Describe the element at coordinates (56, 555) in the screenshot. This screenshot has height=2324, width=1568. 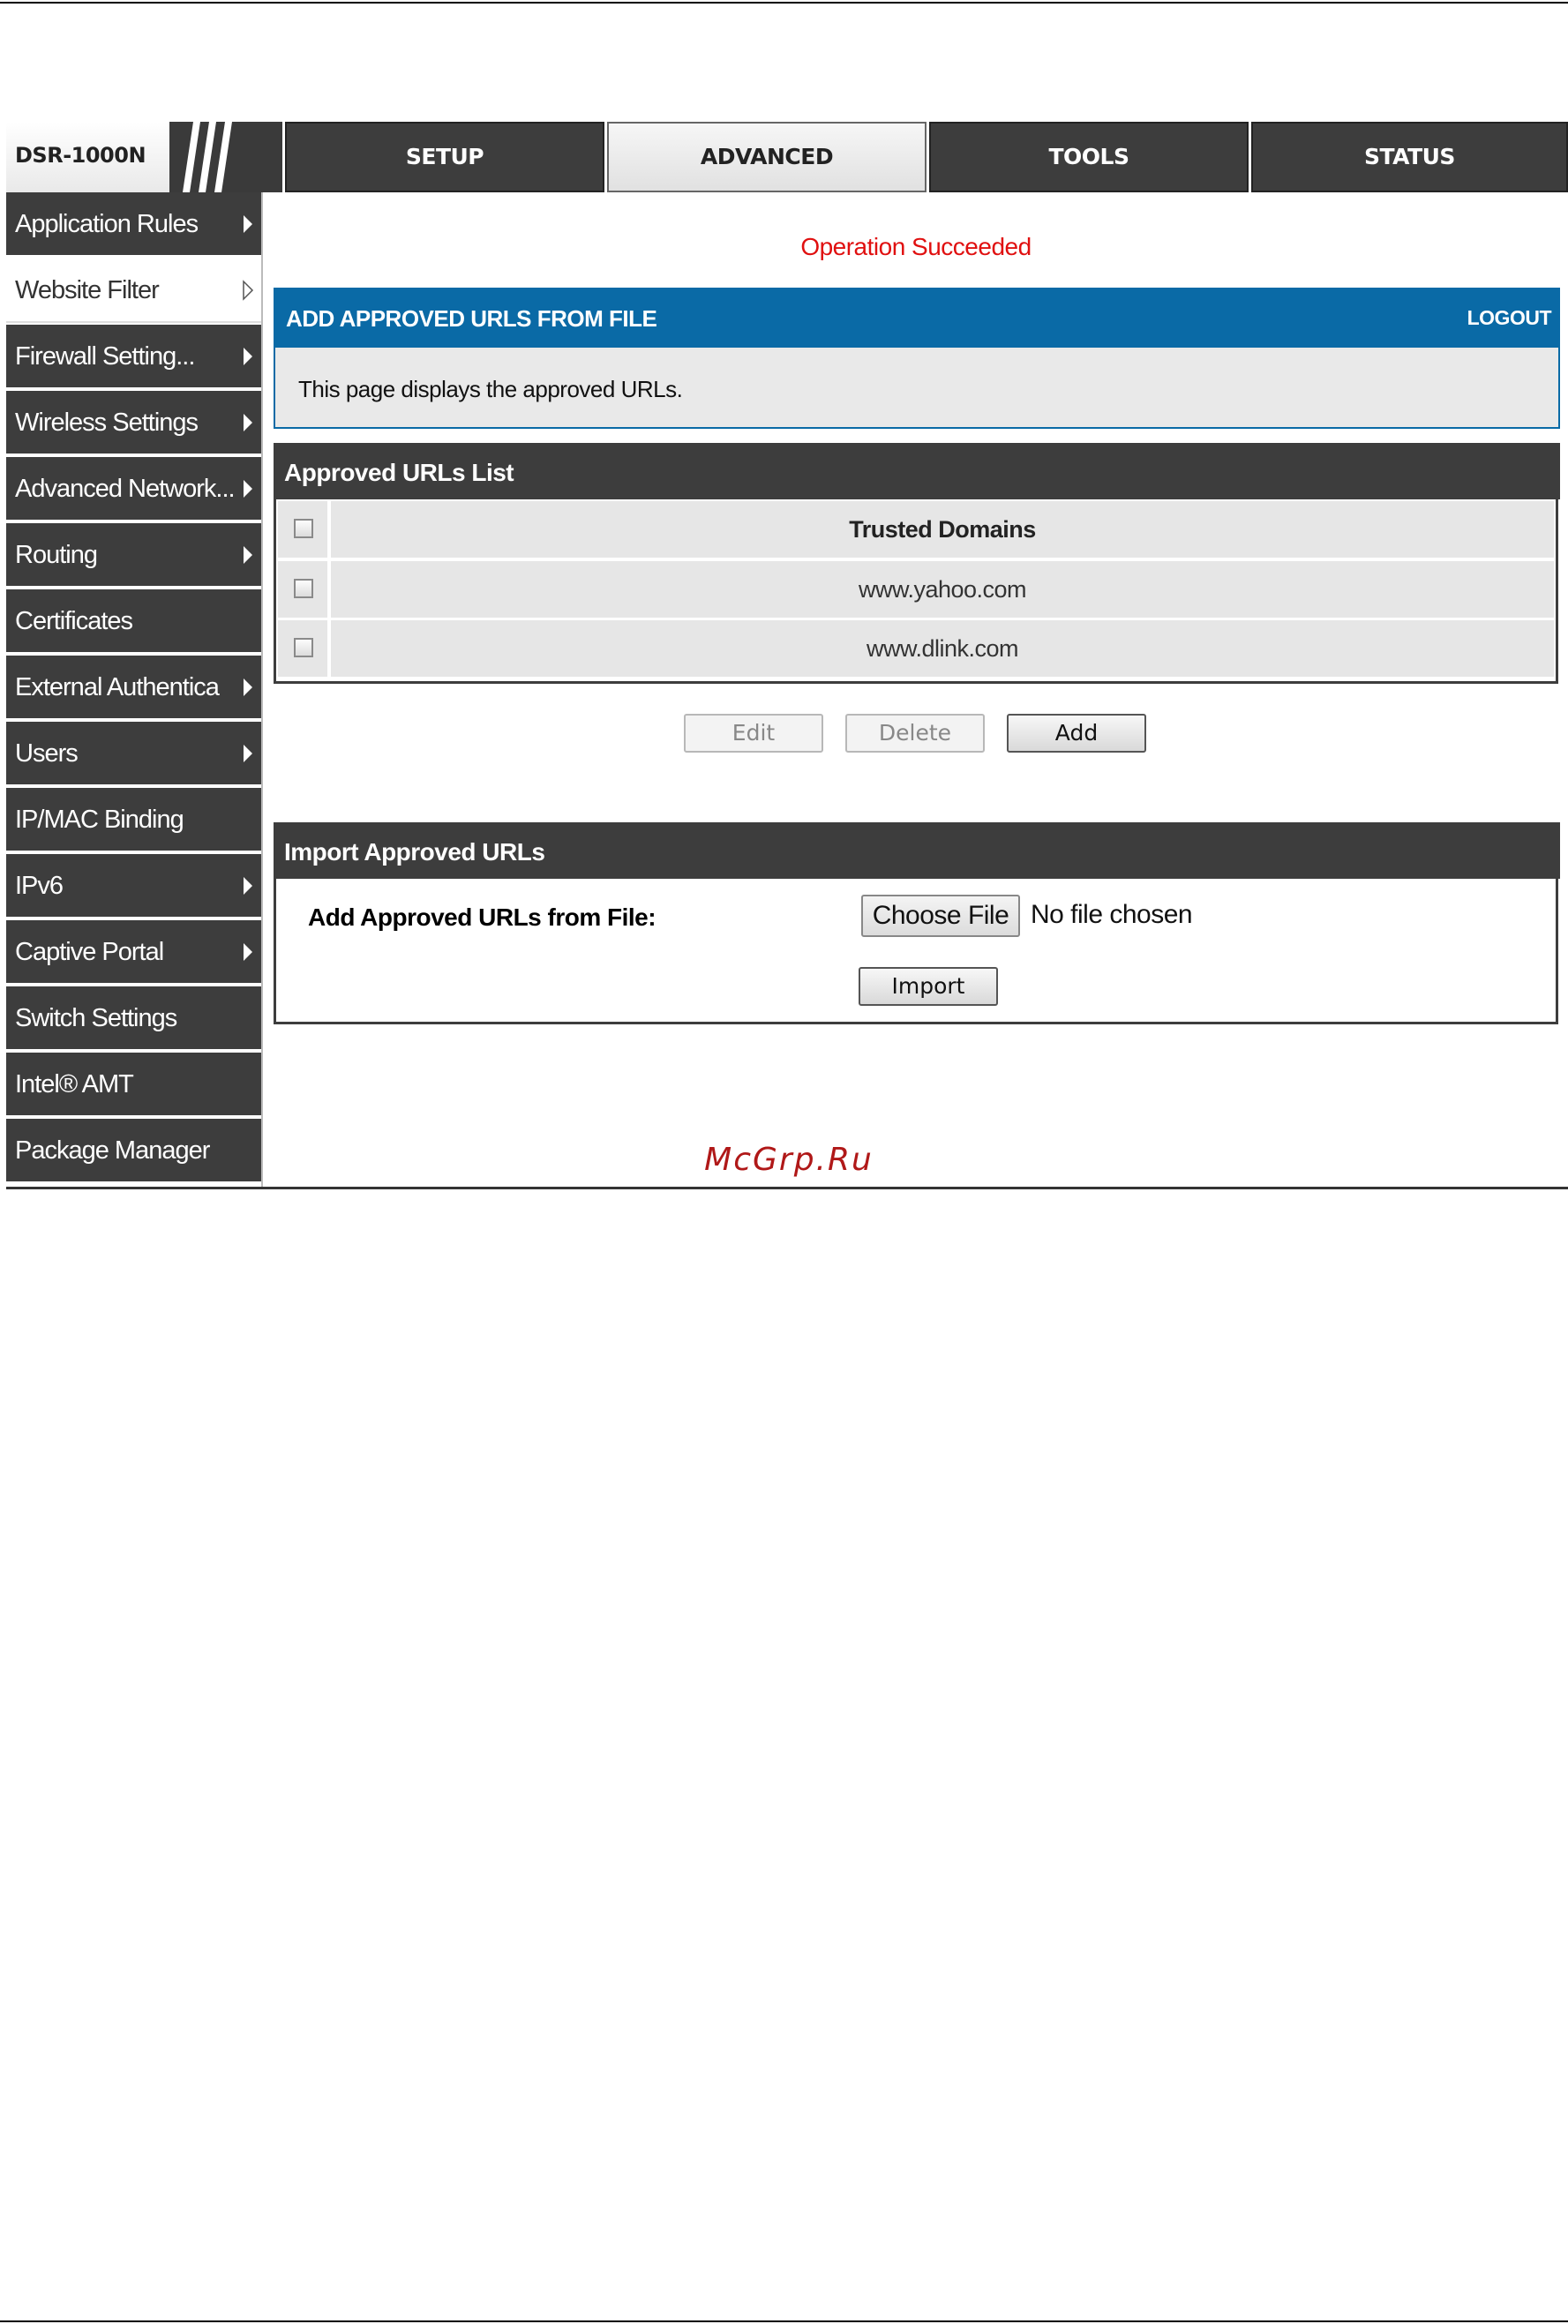
I see `sidebar-item-label: Routing` at that location.